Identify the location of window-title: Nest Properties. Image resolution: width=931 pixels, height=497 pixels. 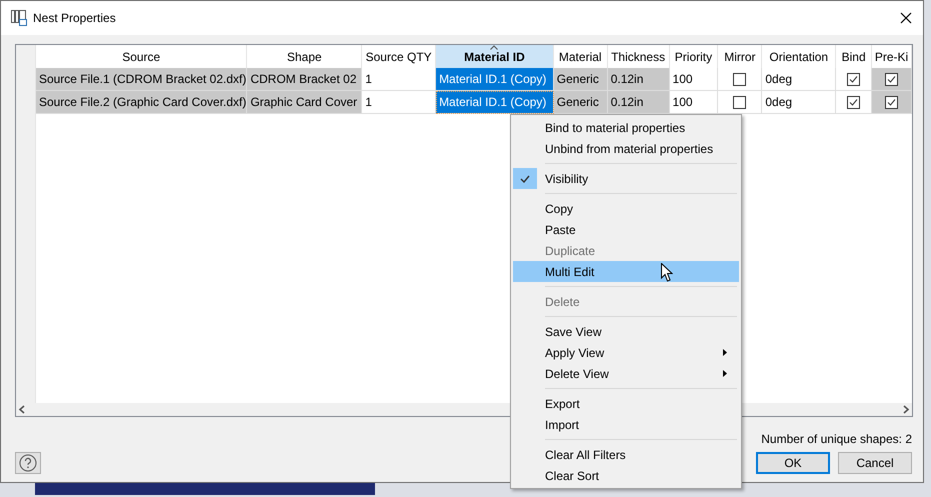
(74, 18).